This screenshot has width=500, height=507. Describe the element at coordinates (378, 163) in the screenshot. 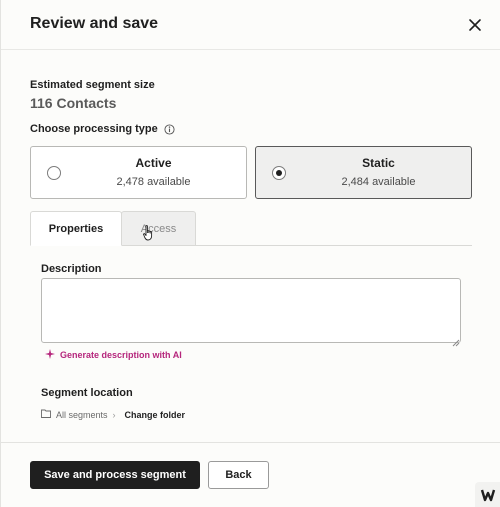

I see `static-option-title: Static` at that location.